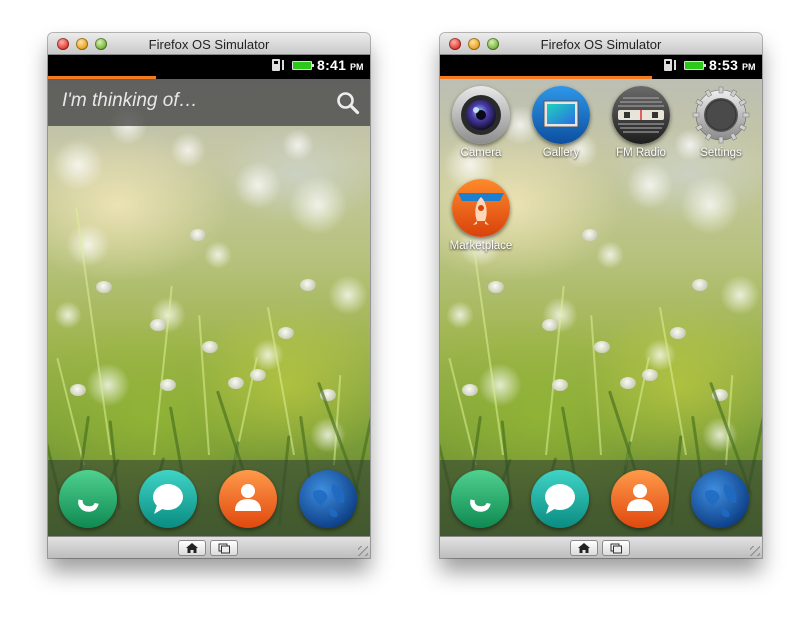 The width and height of the screenshot is (810, 623). Describe the element at coordinates (561, 115) in the screenshot. I see `gallery-icon` at that location.